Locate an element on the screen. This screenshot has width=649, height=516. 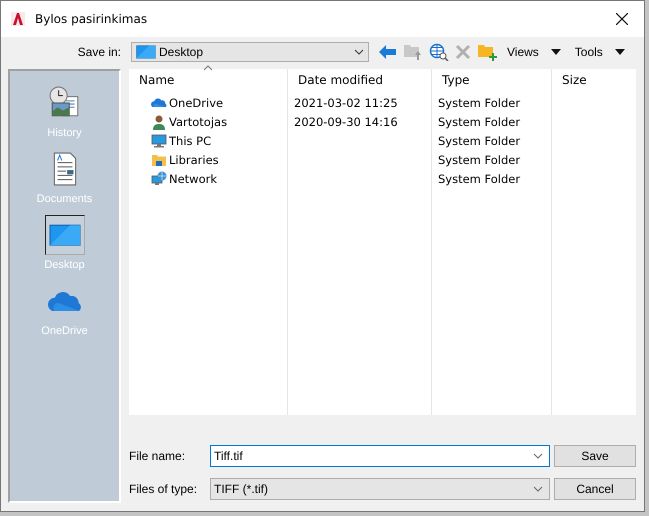
network-icon is located at coordinates (159, 178).